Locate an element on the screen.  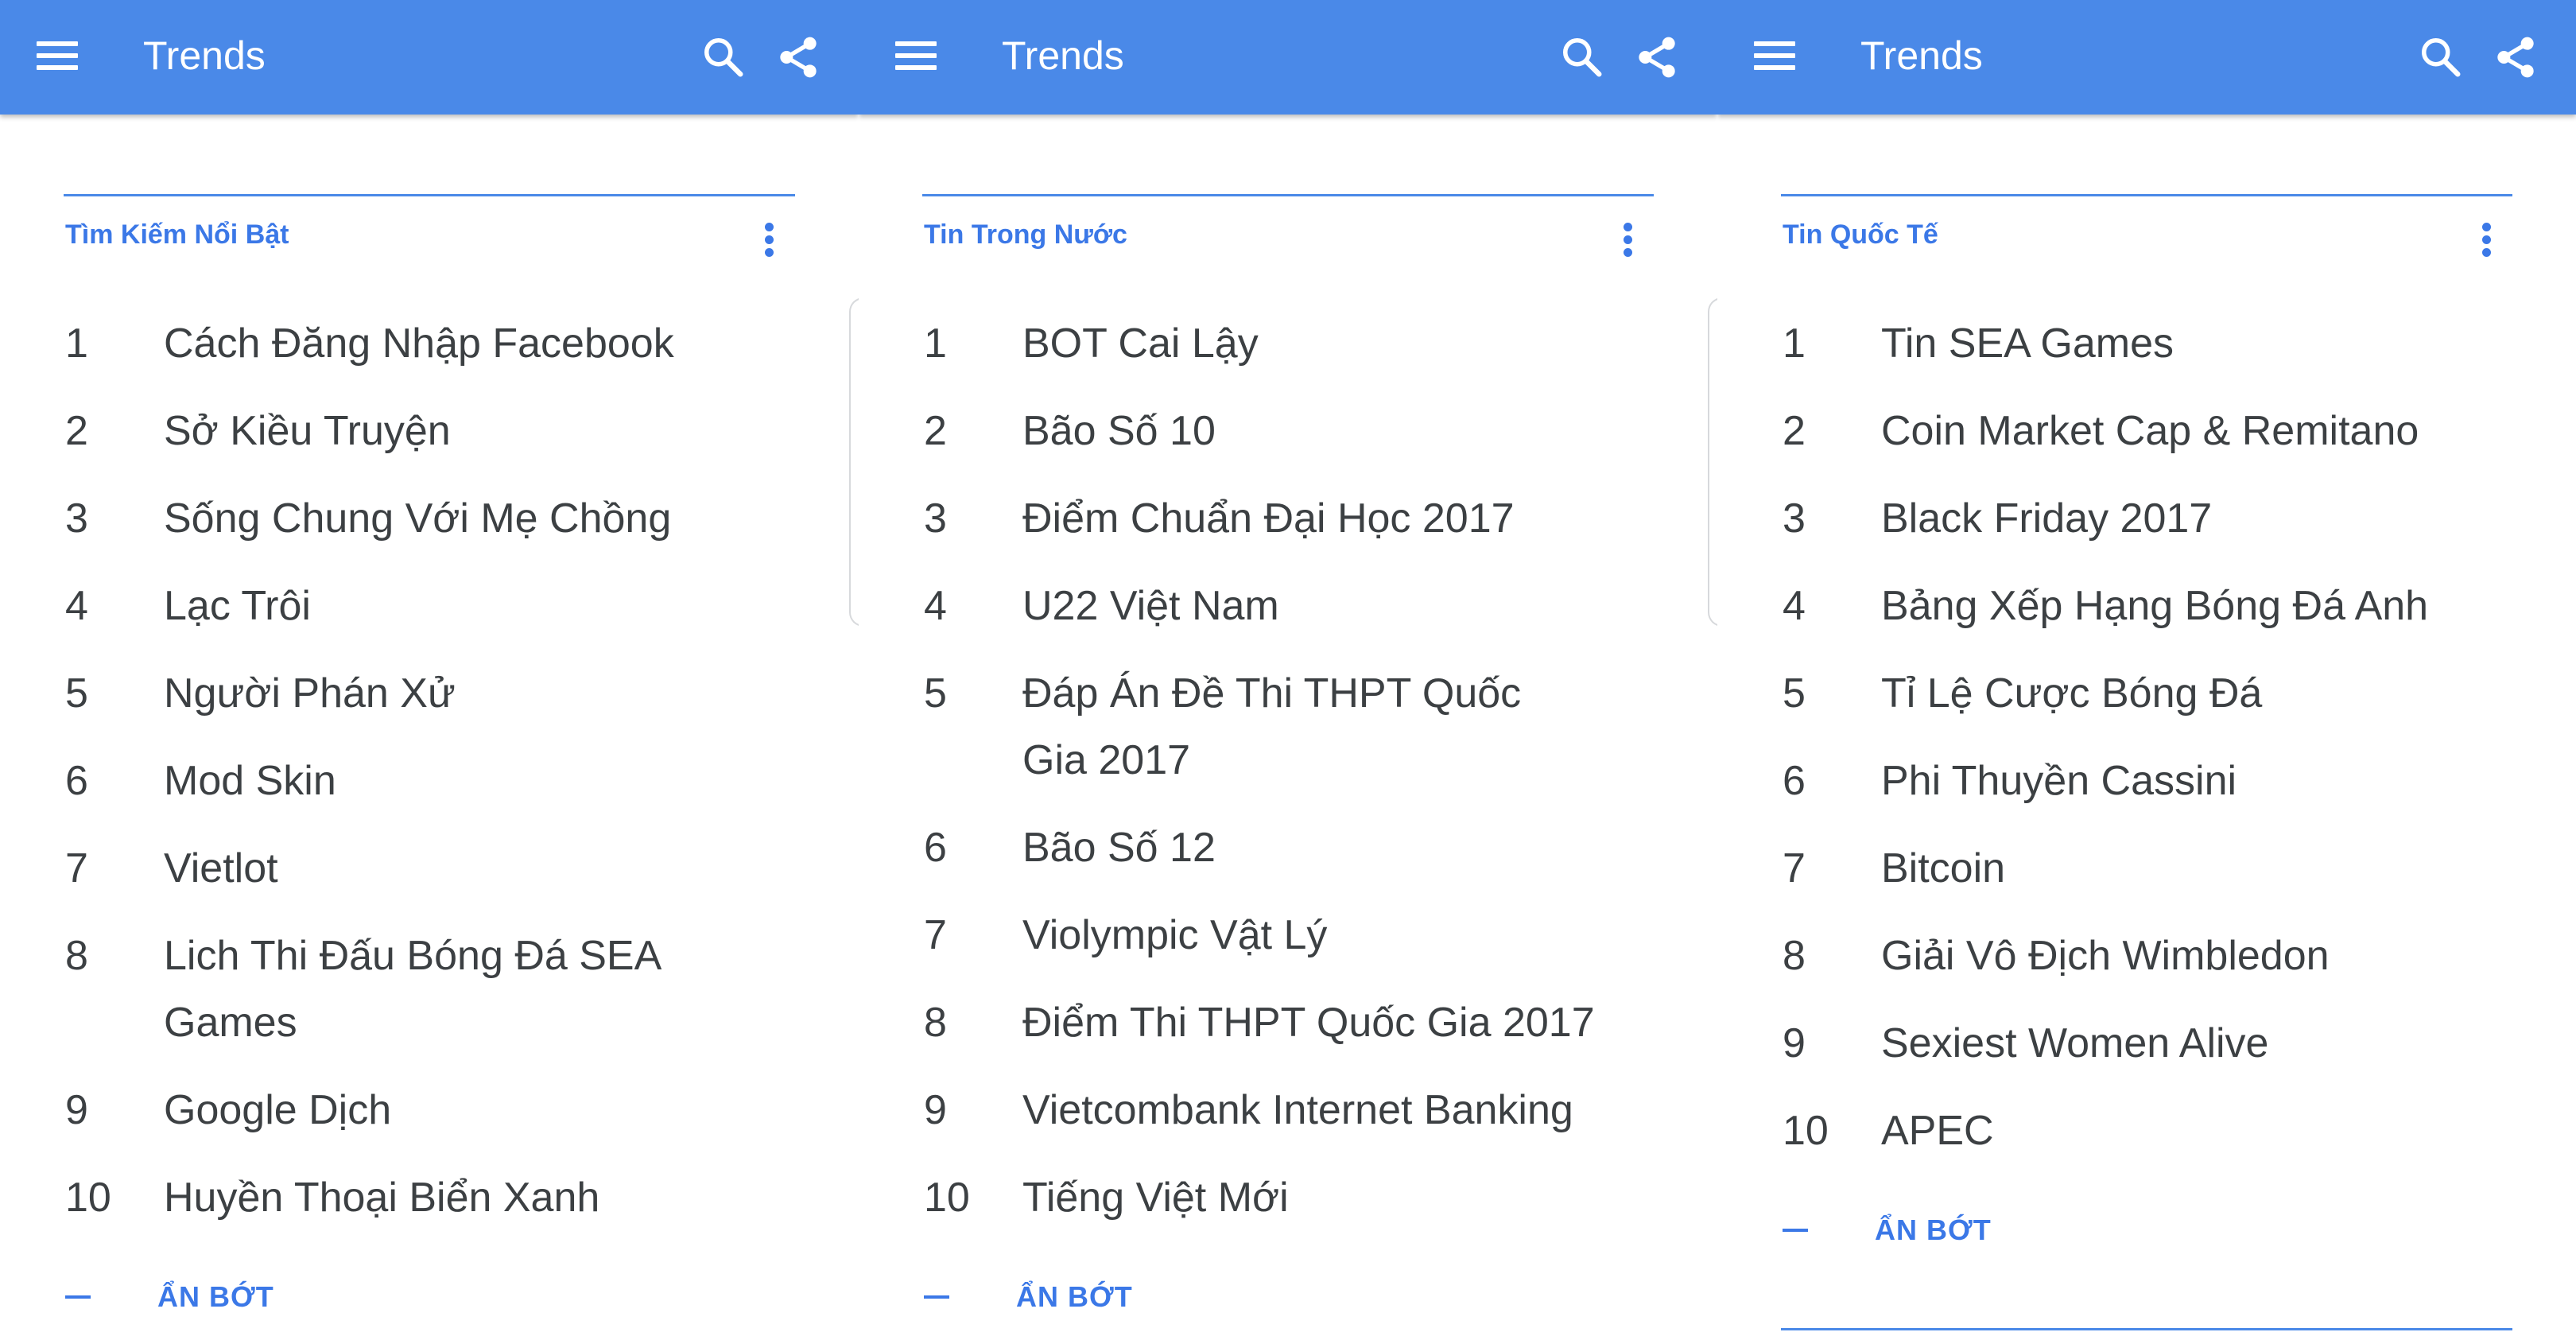
trend-label: Sở Kiều Truyện is located at coordinates (307, 431).